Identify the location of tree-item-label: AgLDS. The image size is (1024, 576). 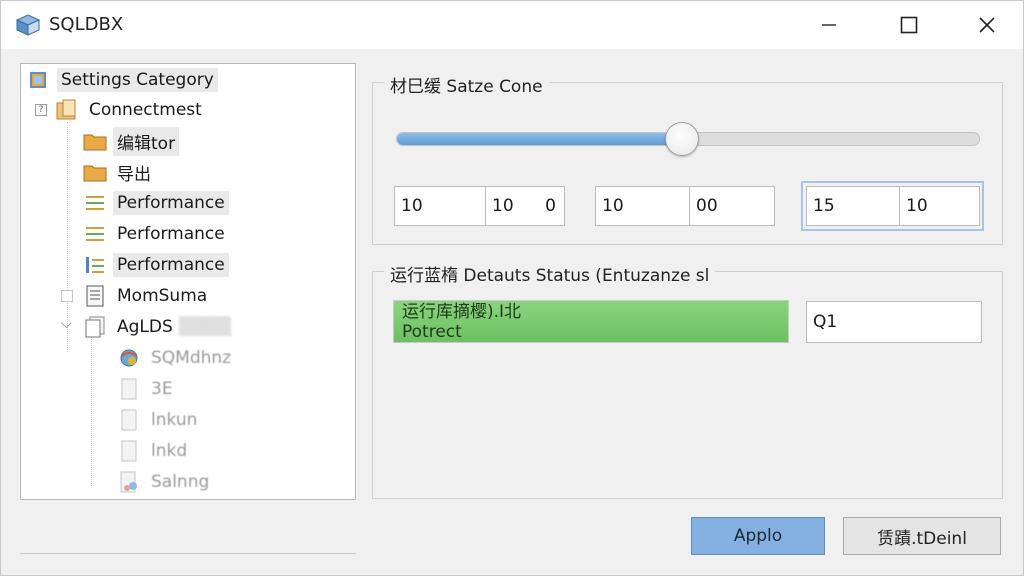
(145, 327).